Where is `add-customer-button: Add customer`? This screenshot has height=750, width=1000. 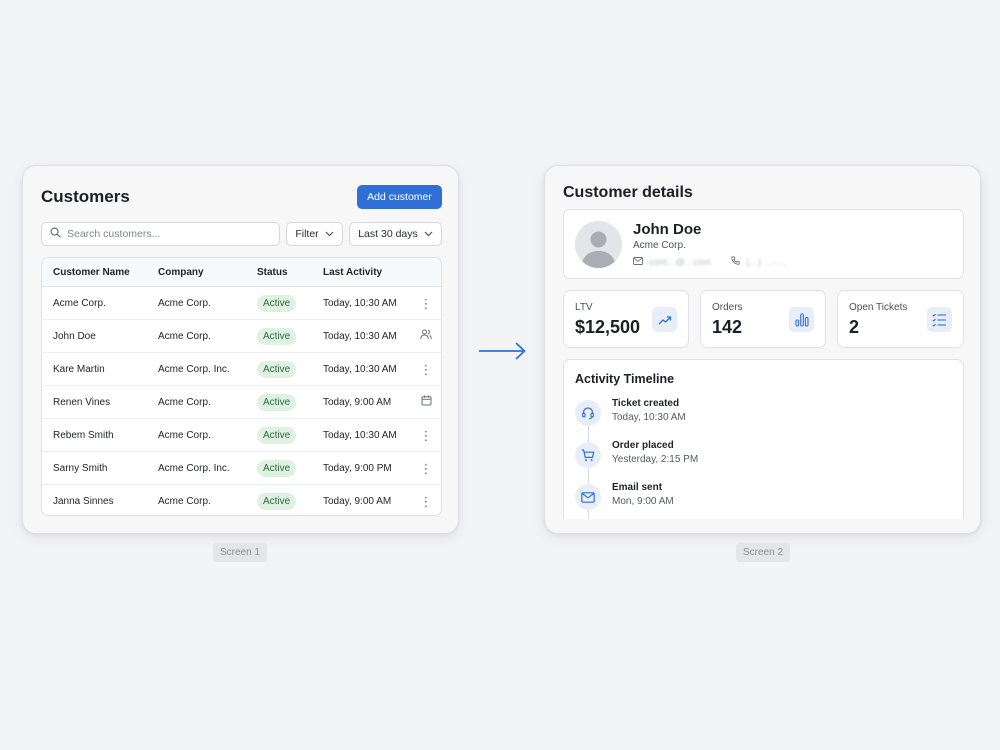 add-customer-button: Add customer is located at coordinates (399, 197).